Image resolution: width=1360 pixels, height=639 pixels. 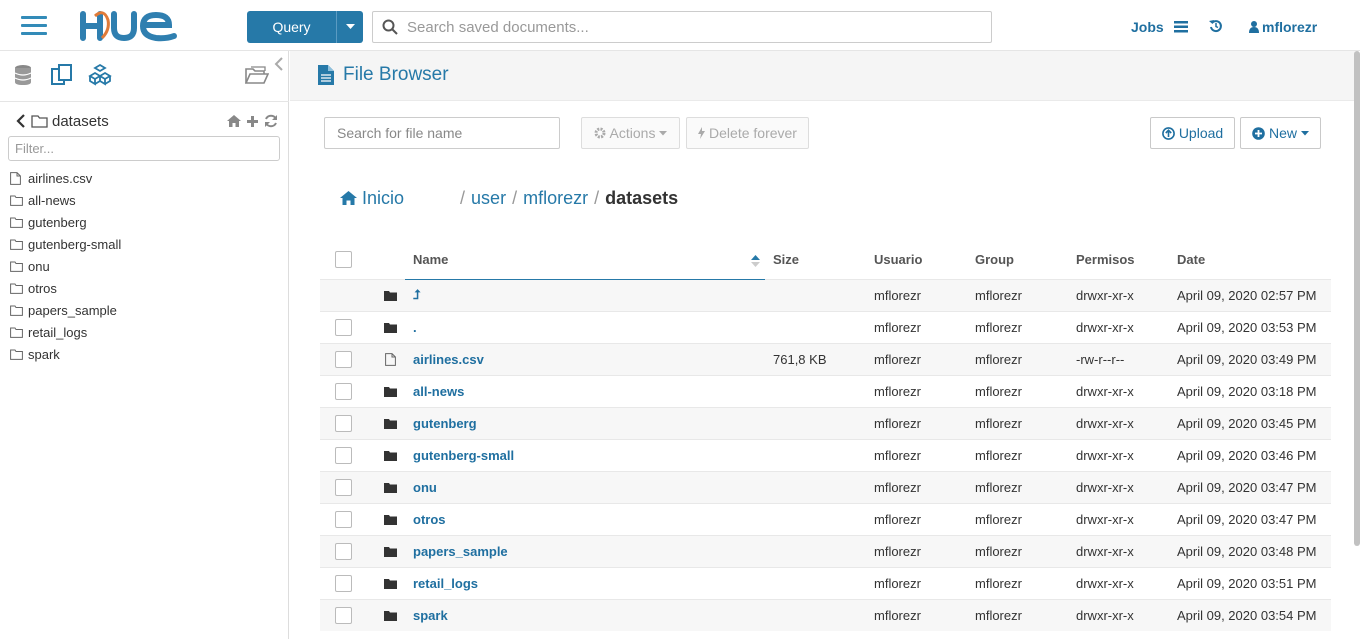 What do you see at coordinates (463, 455) in the screenshot?
I see `file-name-link: gutenberg-small` at bounding box center [463, 455].